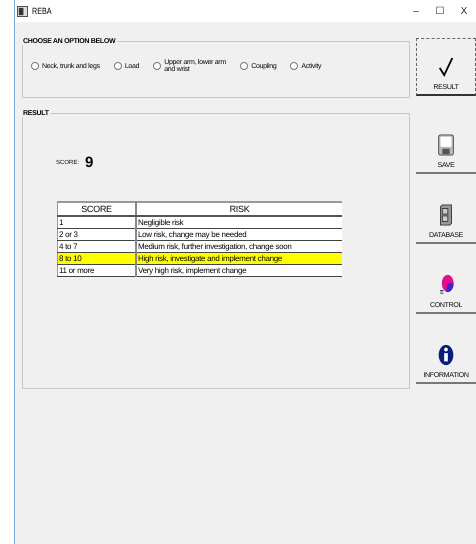  I want to click on table-cell: High risk, investigate and implement change, so click(239, 258).